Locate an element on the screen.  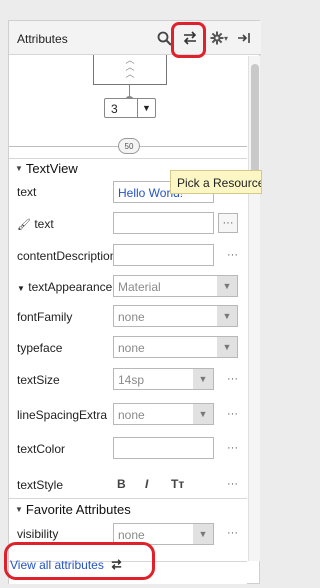
line-spacing-dropdown: none ▼ is located at coordinates (163, 414).